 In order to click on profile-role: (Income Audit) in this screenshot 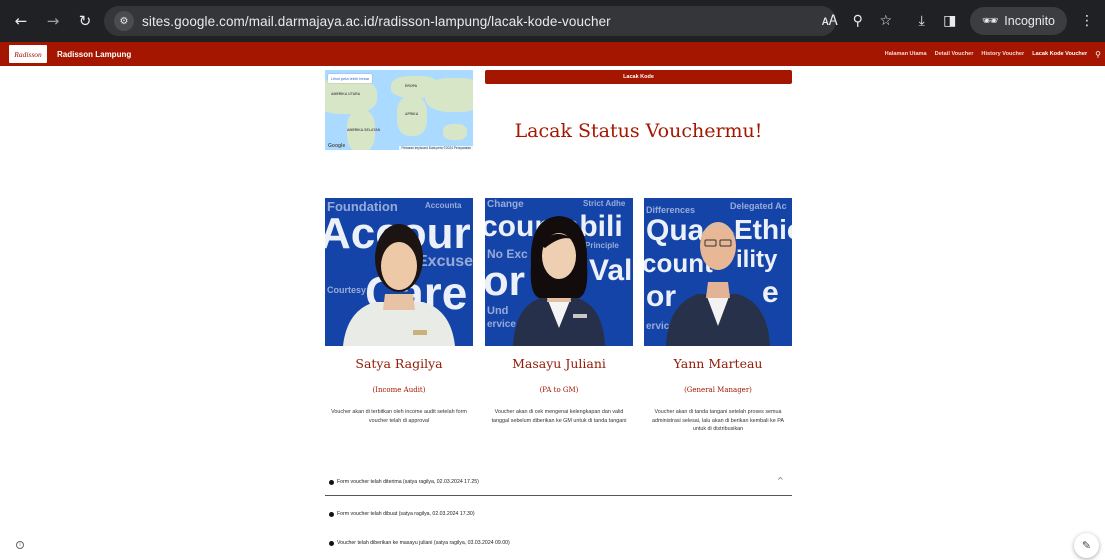, I will do `click(399, 390)`.